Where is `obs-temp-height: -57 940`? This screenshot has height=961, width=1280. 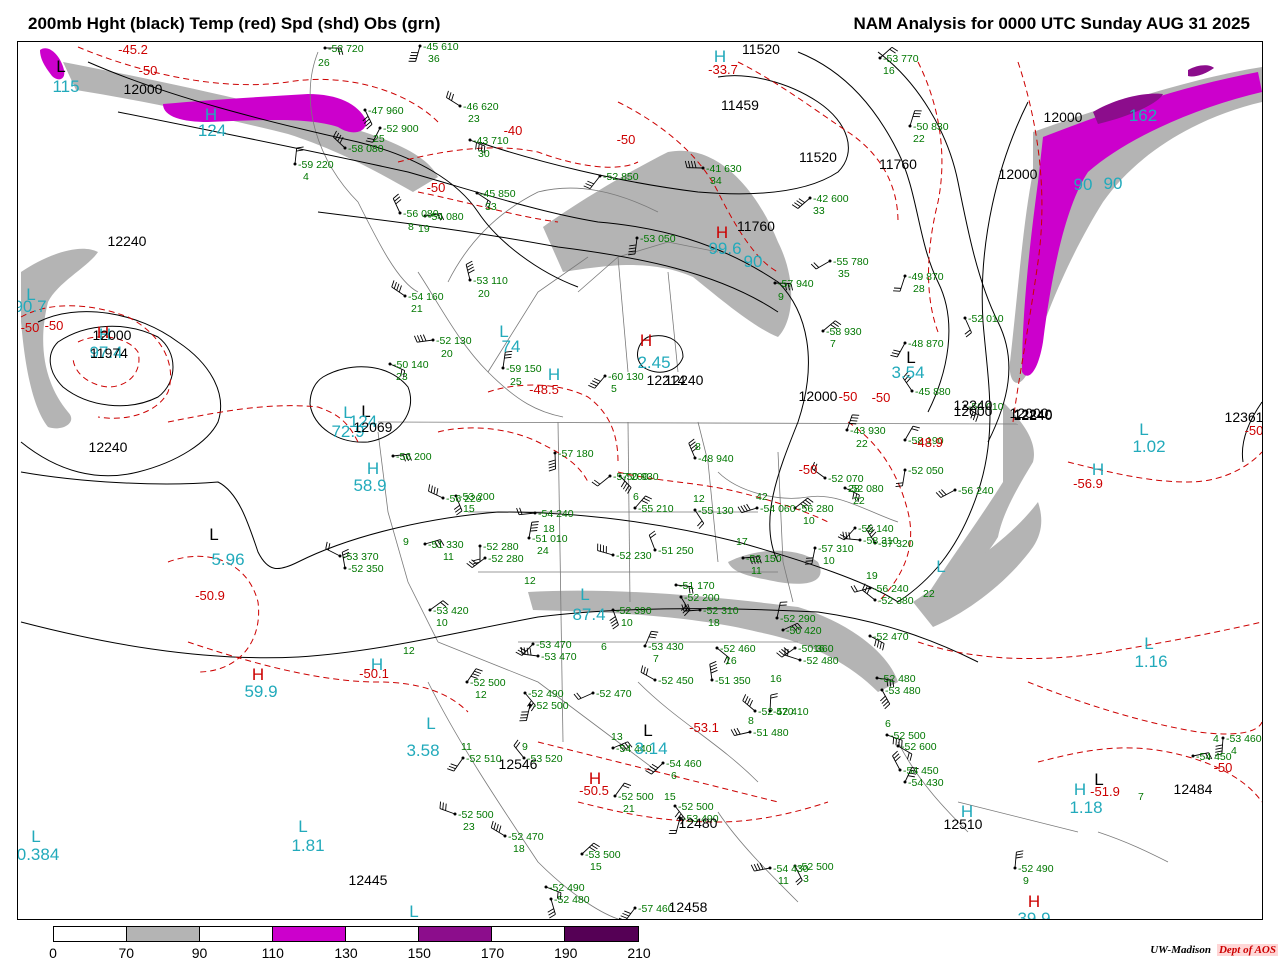
obs-temp-height: -57 940 is located at coordinates (796, 284).